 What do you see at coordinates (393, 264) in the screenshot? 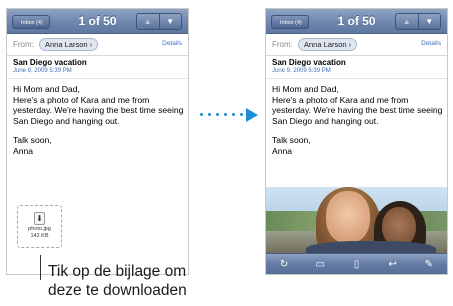
I see `reply-icon: ↩` at bounding box center [393, 264].